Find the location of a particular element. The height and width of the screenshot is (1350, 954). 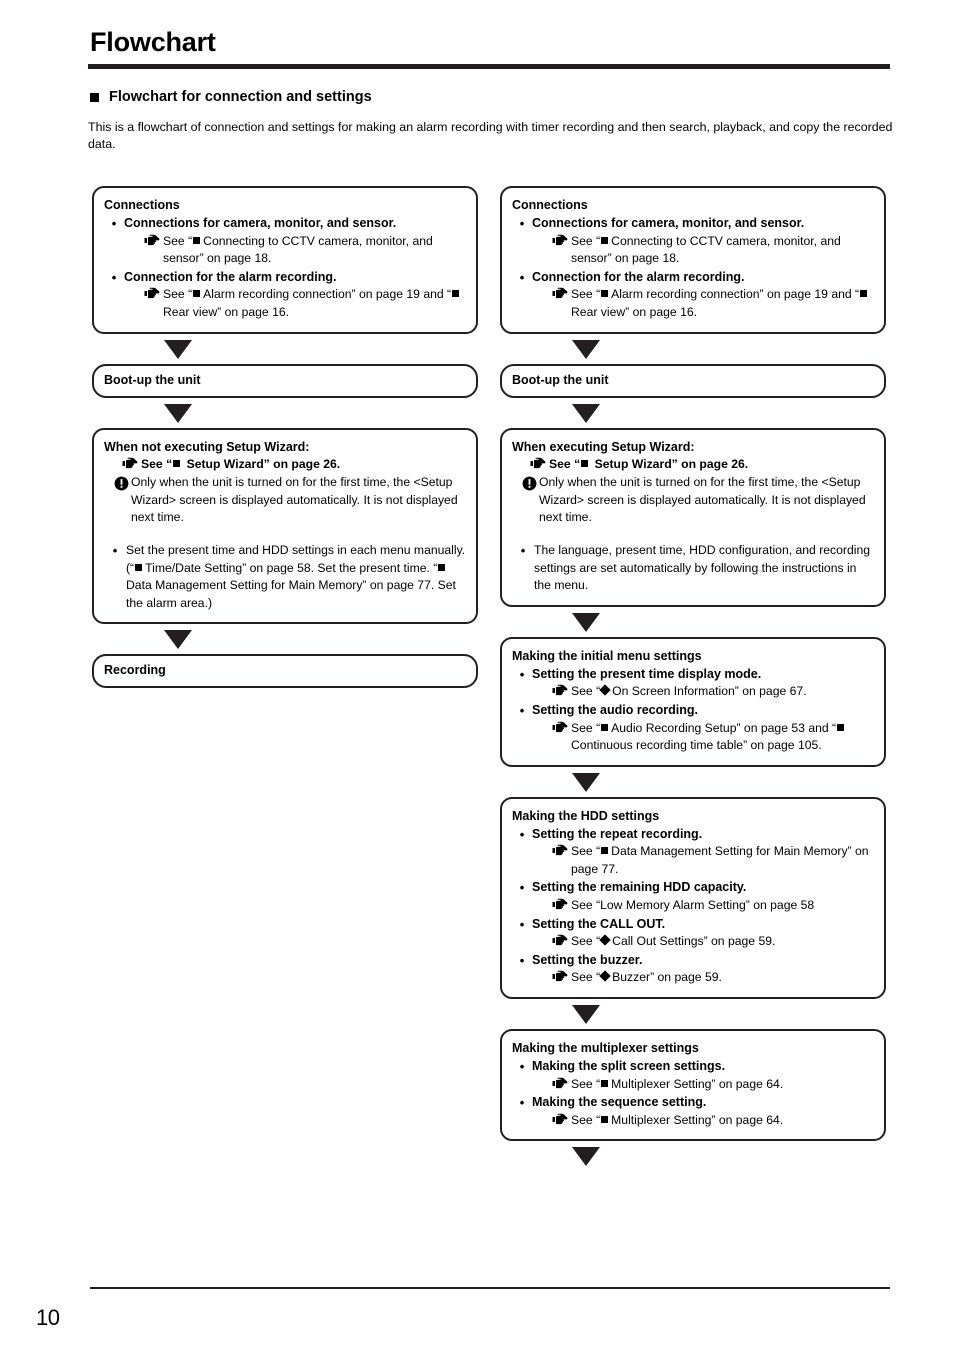

page-number: 10 is located at coordinates (48, 1317).